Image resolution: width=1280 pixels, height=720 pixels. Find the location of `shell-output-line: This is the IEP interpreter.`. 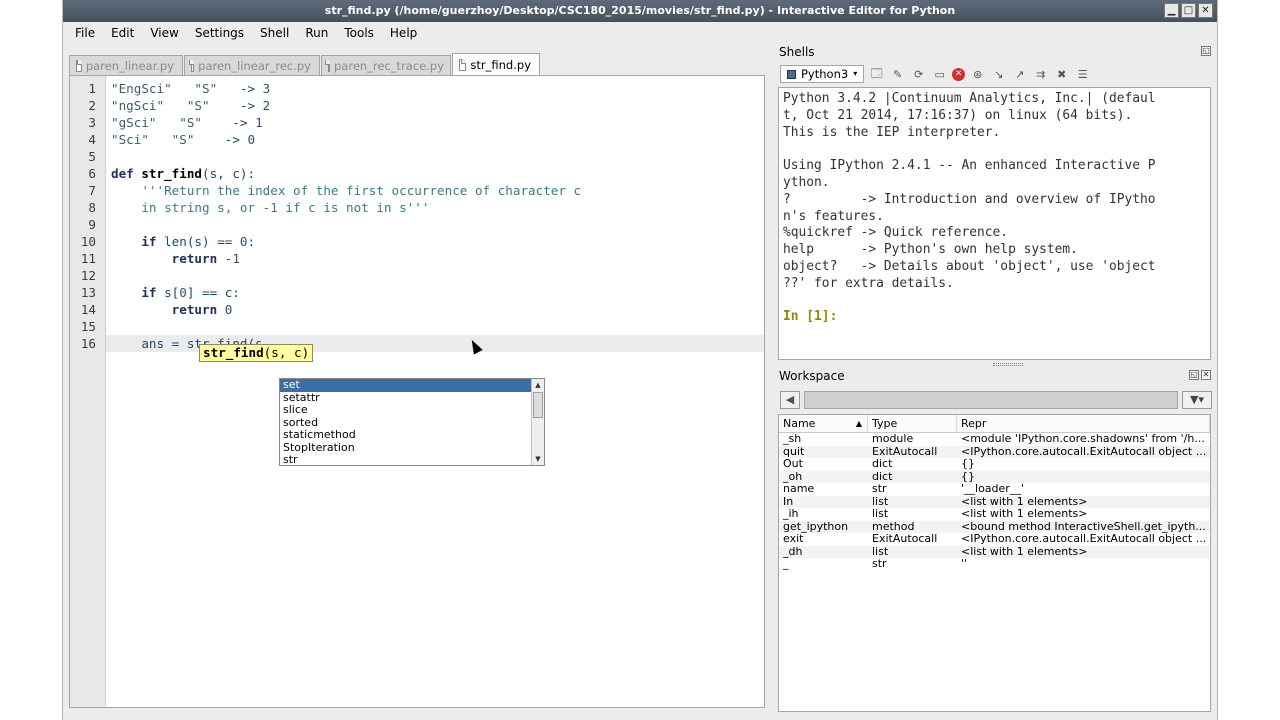

shell-output-line: This is the IEP interpreter. is located at coordinates (892, 132).